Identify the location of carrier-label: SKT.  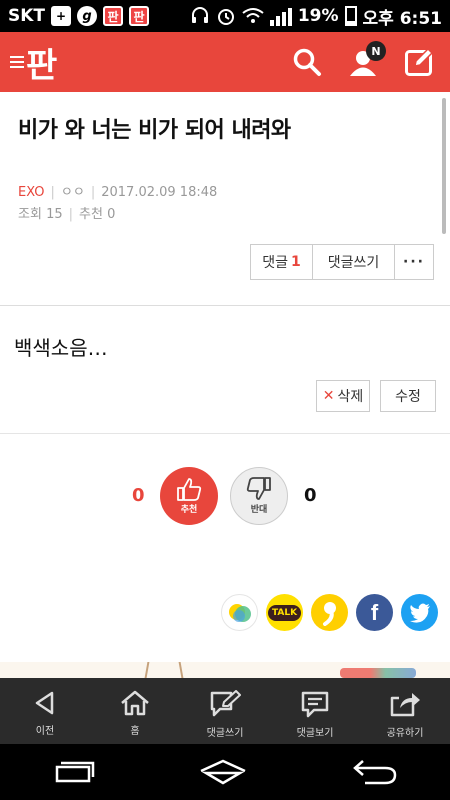
(27, 16).